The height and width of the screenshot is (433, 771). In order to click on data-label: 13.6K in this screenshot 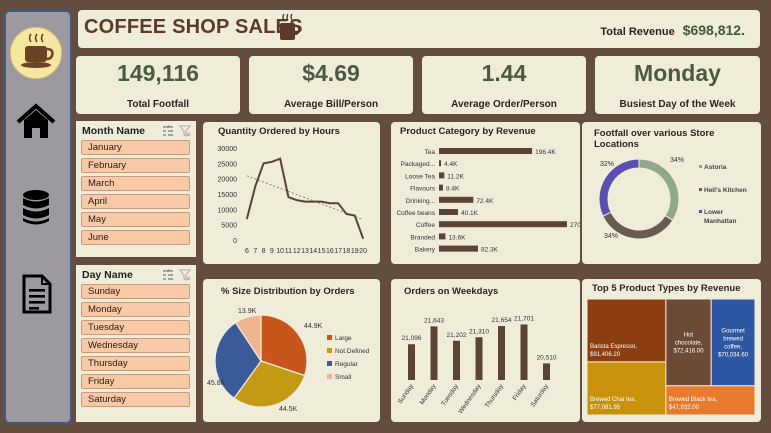, I will do `click(457, 237)`.